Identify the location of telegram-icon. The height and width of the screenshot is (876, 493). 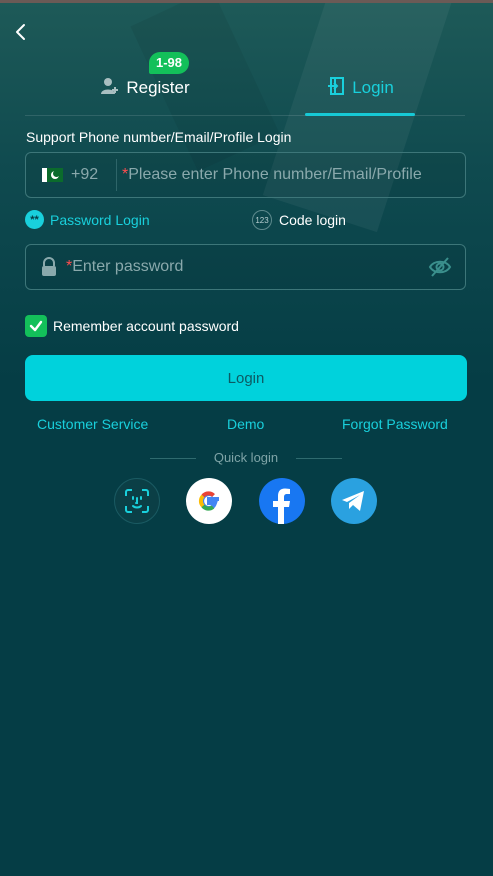
(353, 501).